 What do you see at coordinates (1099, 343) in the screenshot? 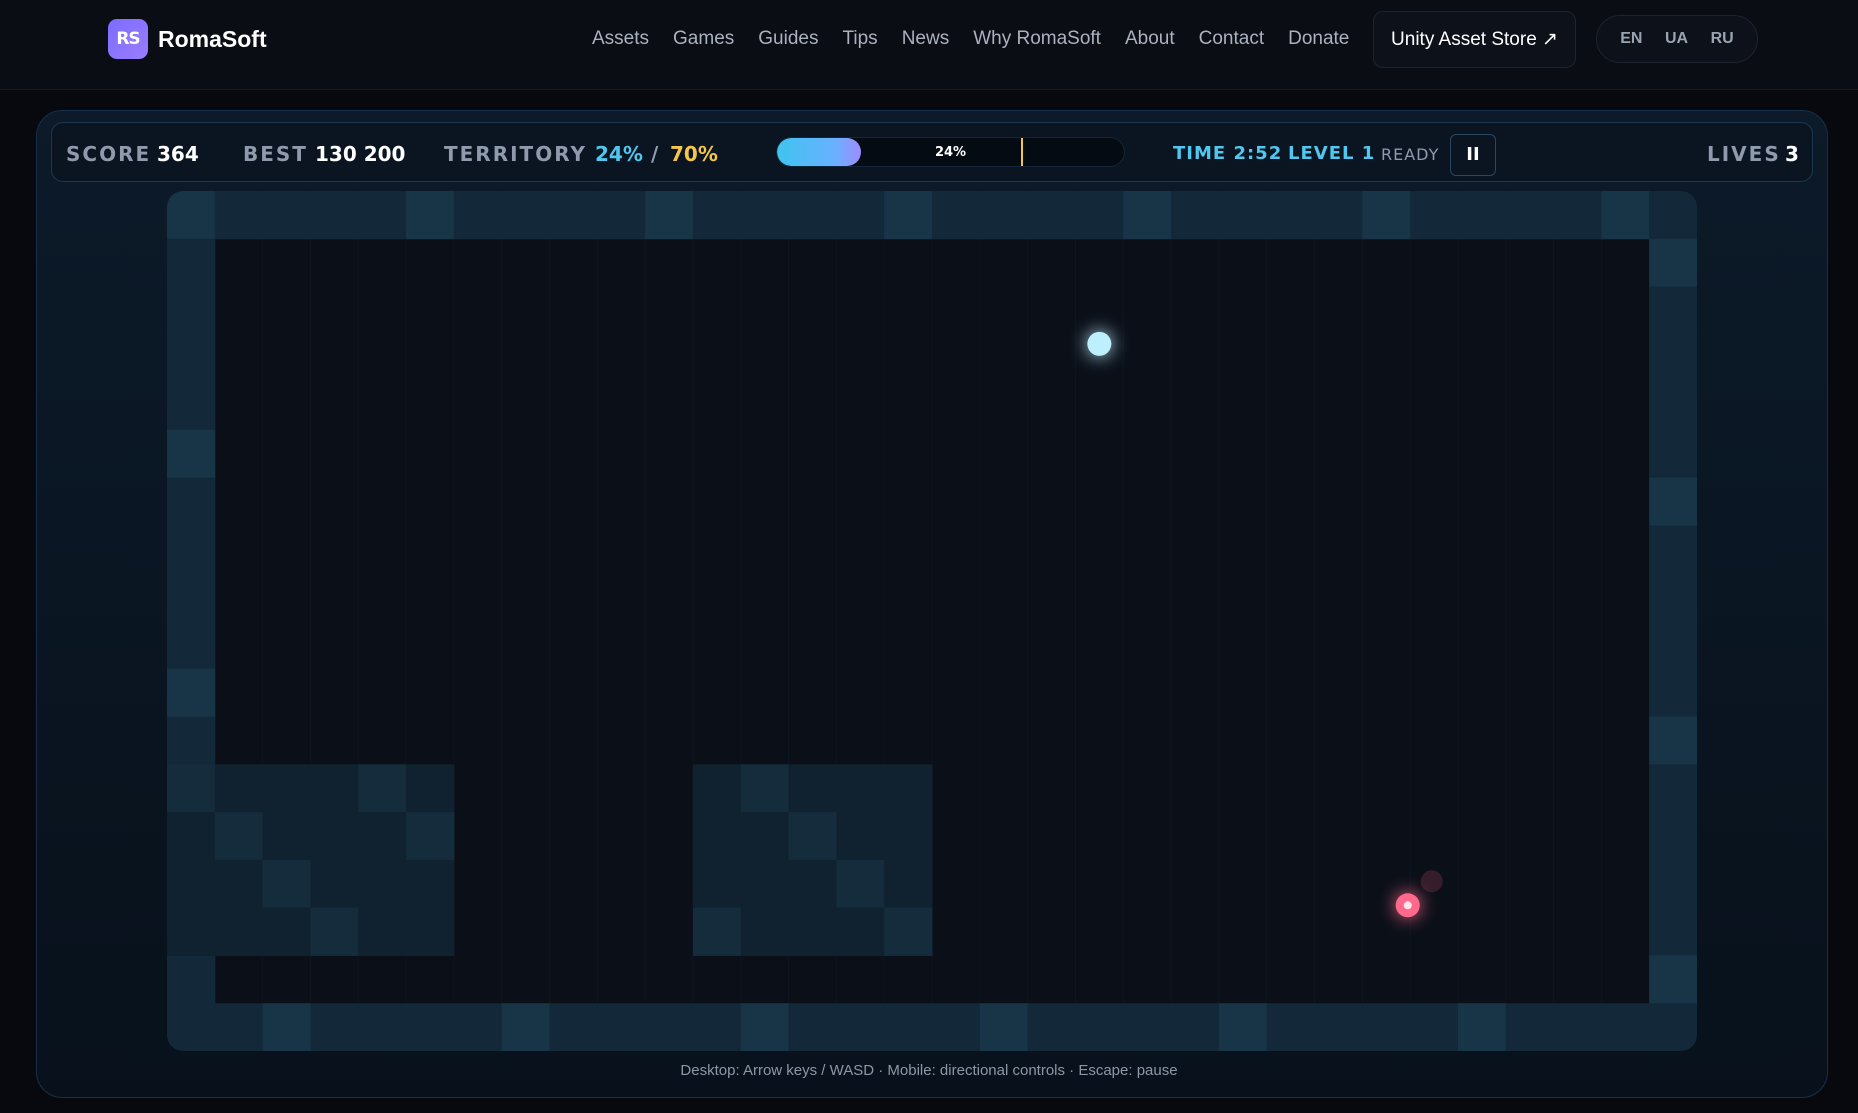
I see `player-head` at bounding box center [1099, 343].